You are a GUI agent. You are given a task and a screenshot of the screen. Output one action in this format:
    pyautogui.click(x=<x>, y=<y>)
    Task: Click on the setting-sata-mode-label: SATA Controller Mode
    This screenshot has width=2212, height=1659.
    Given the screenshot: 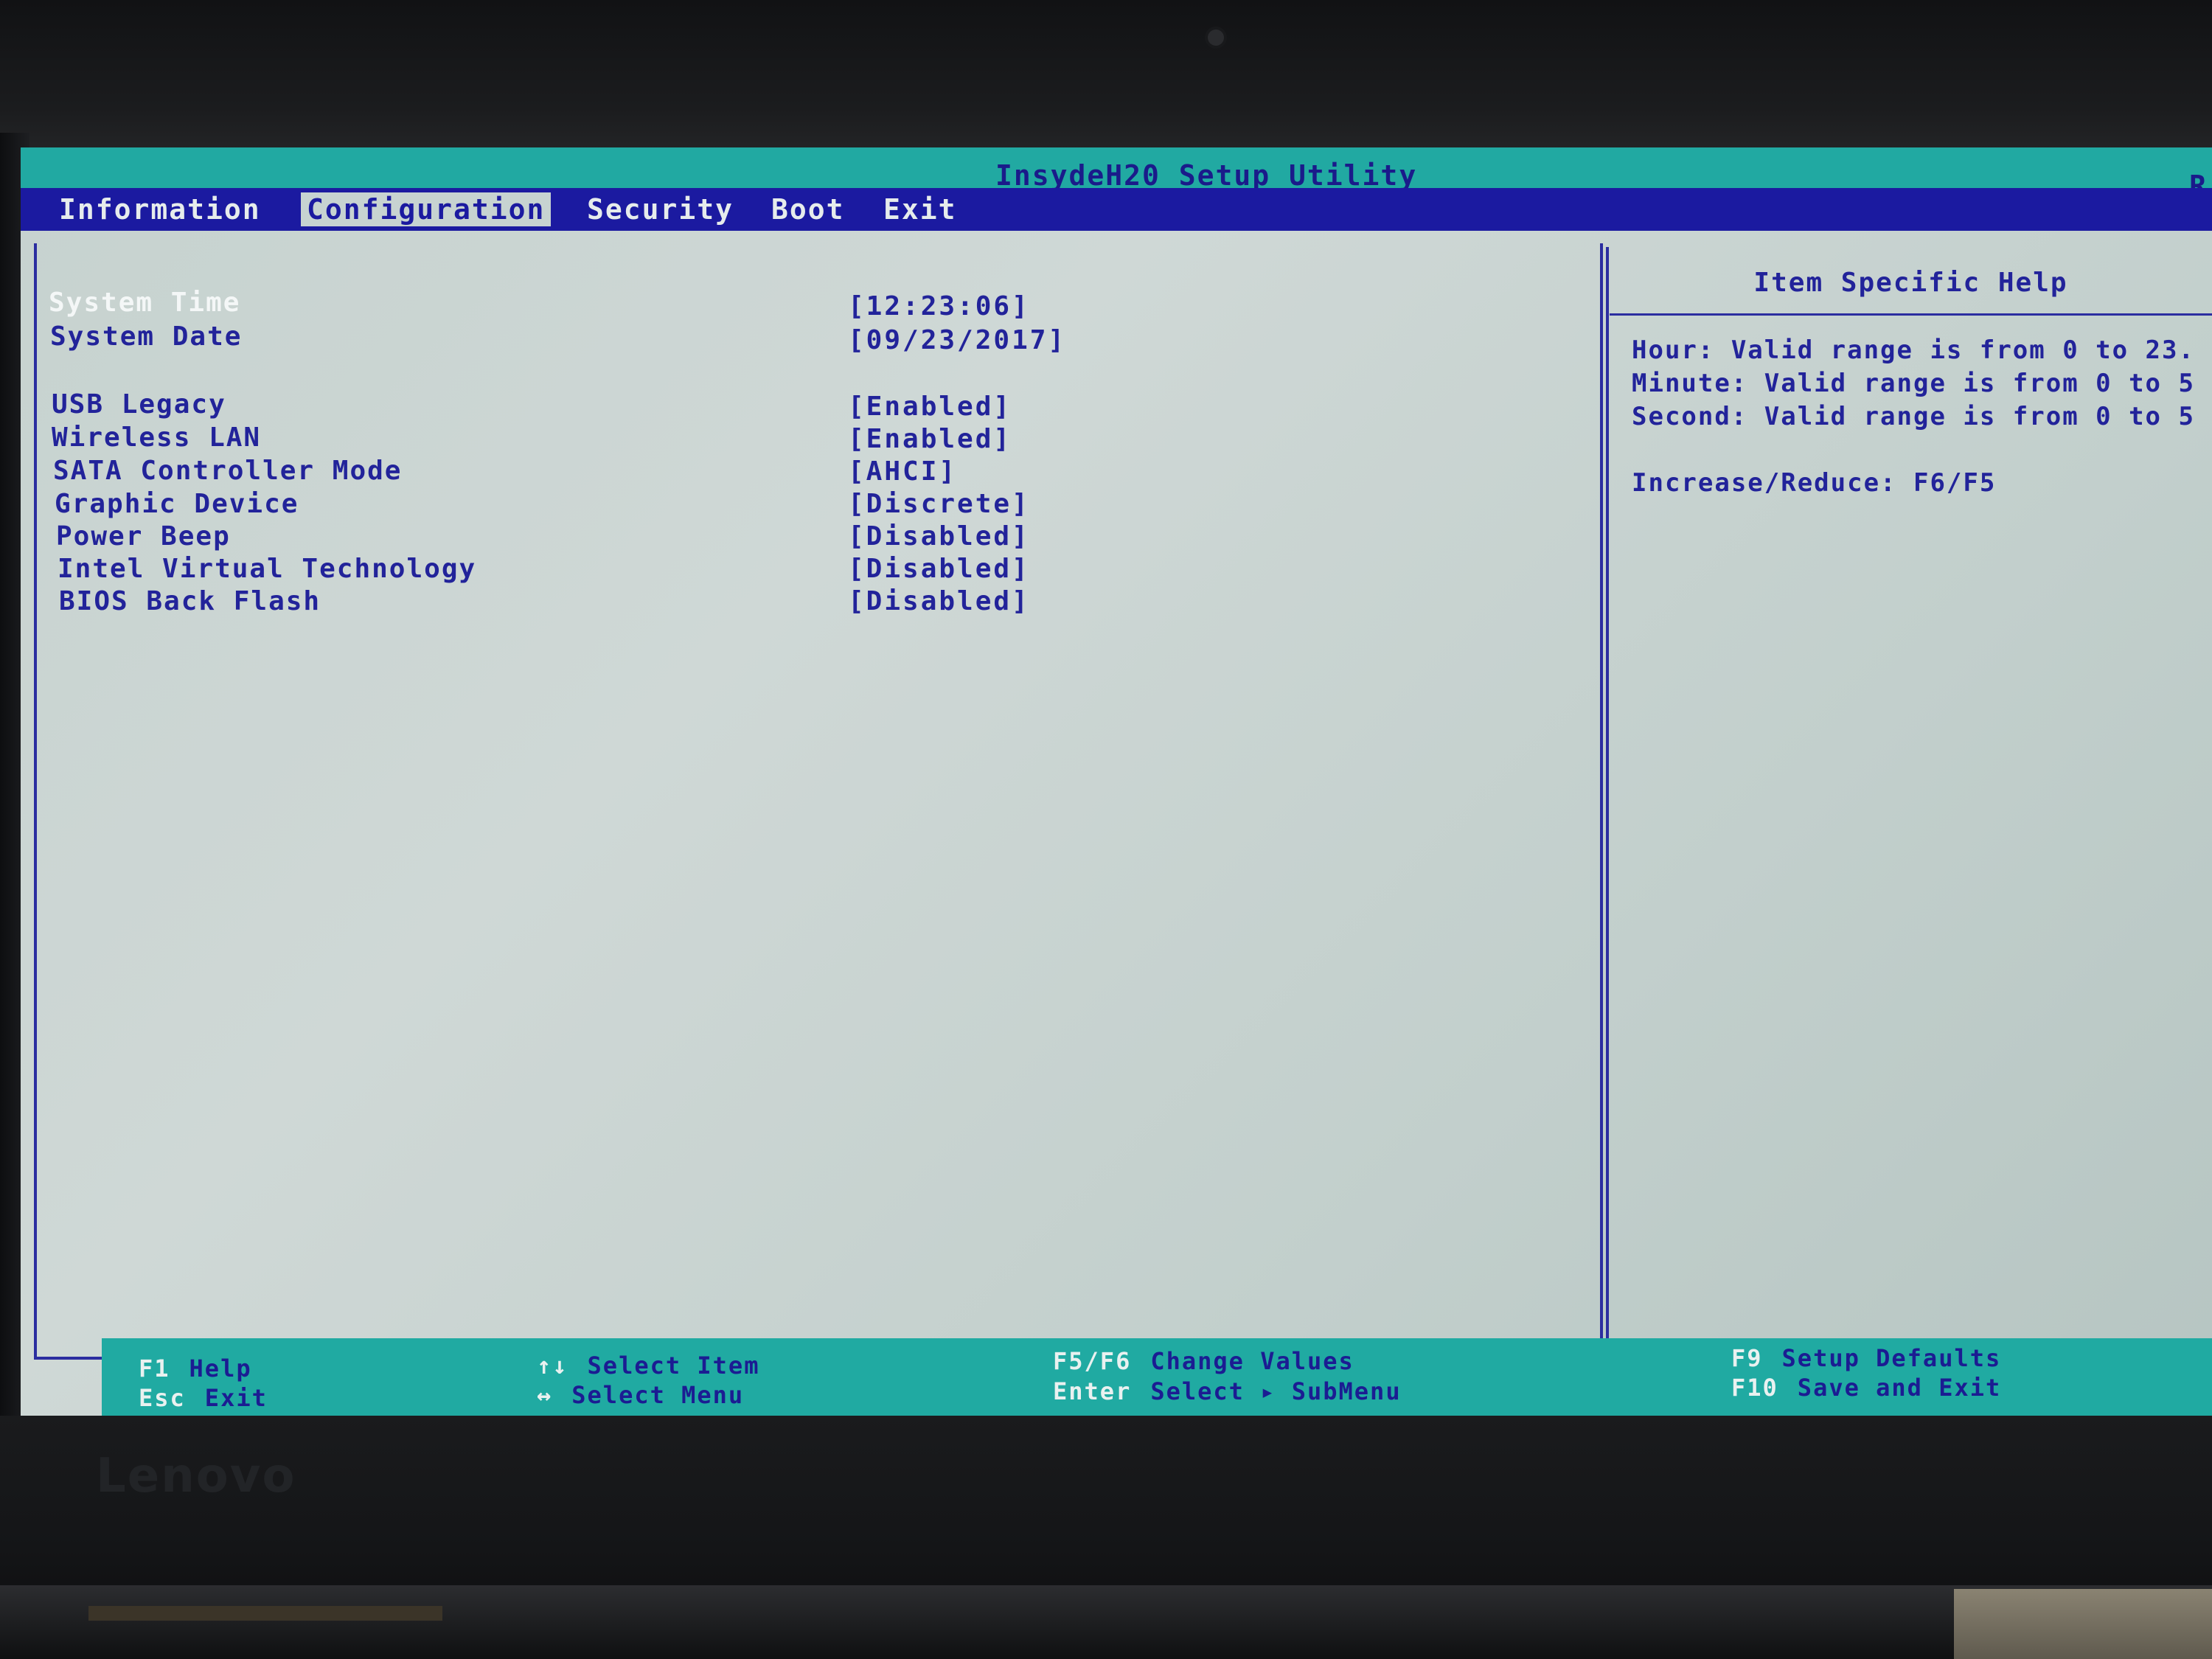 What is the action you would take?
    pyautogui.click(x=227, y=471)
    